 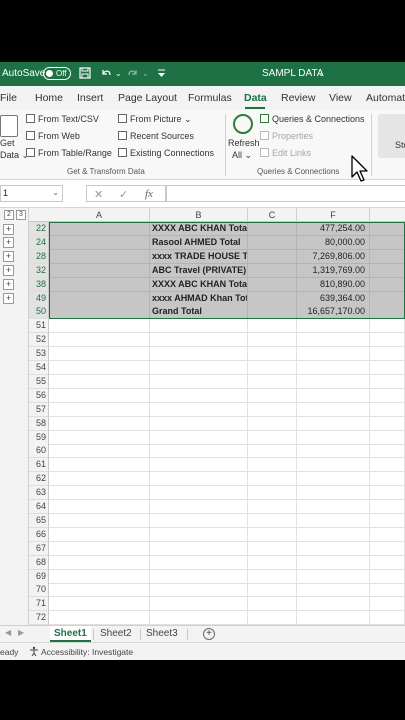 What do you see at coordinates (98, 194) in the screenshot?
I see `cancel-icon: ✕` at bounding box center [98, 194].